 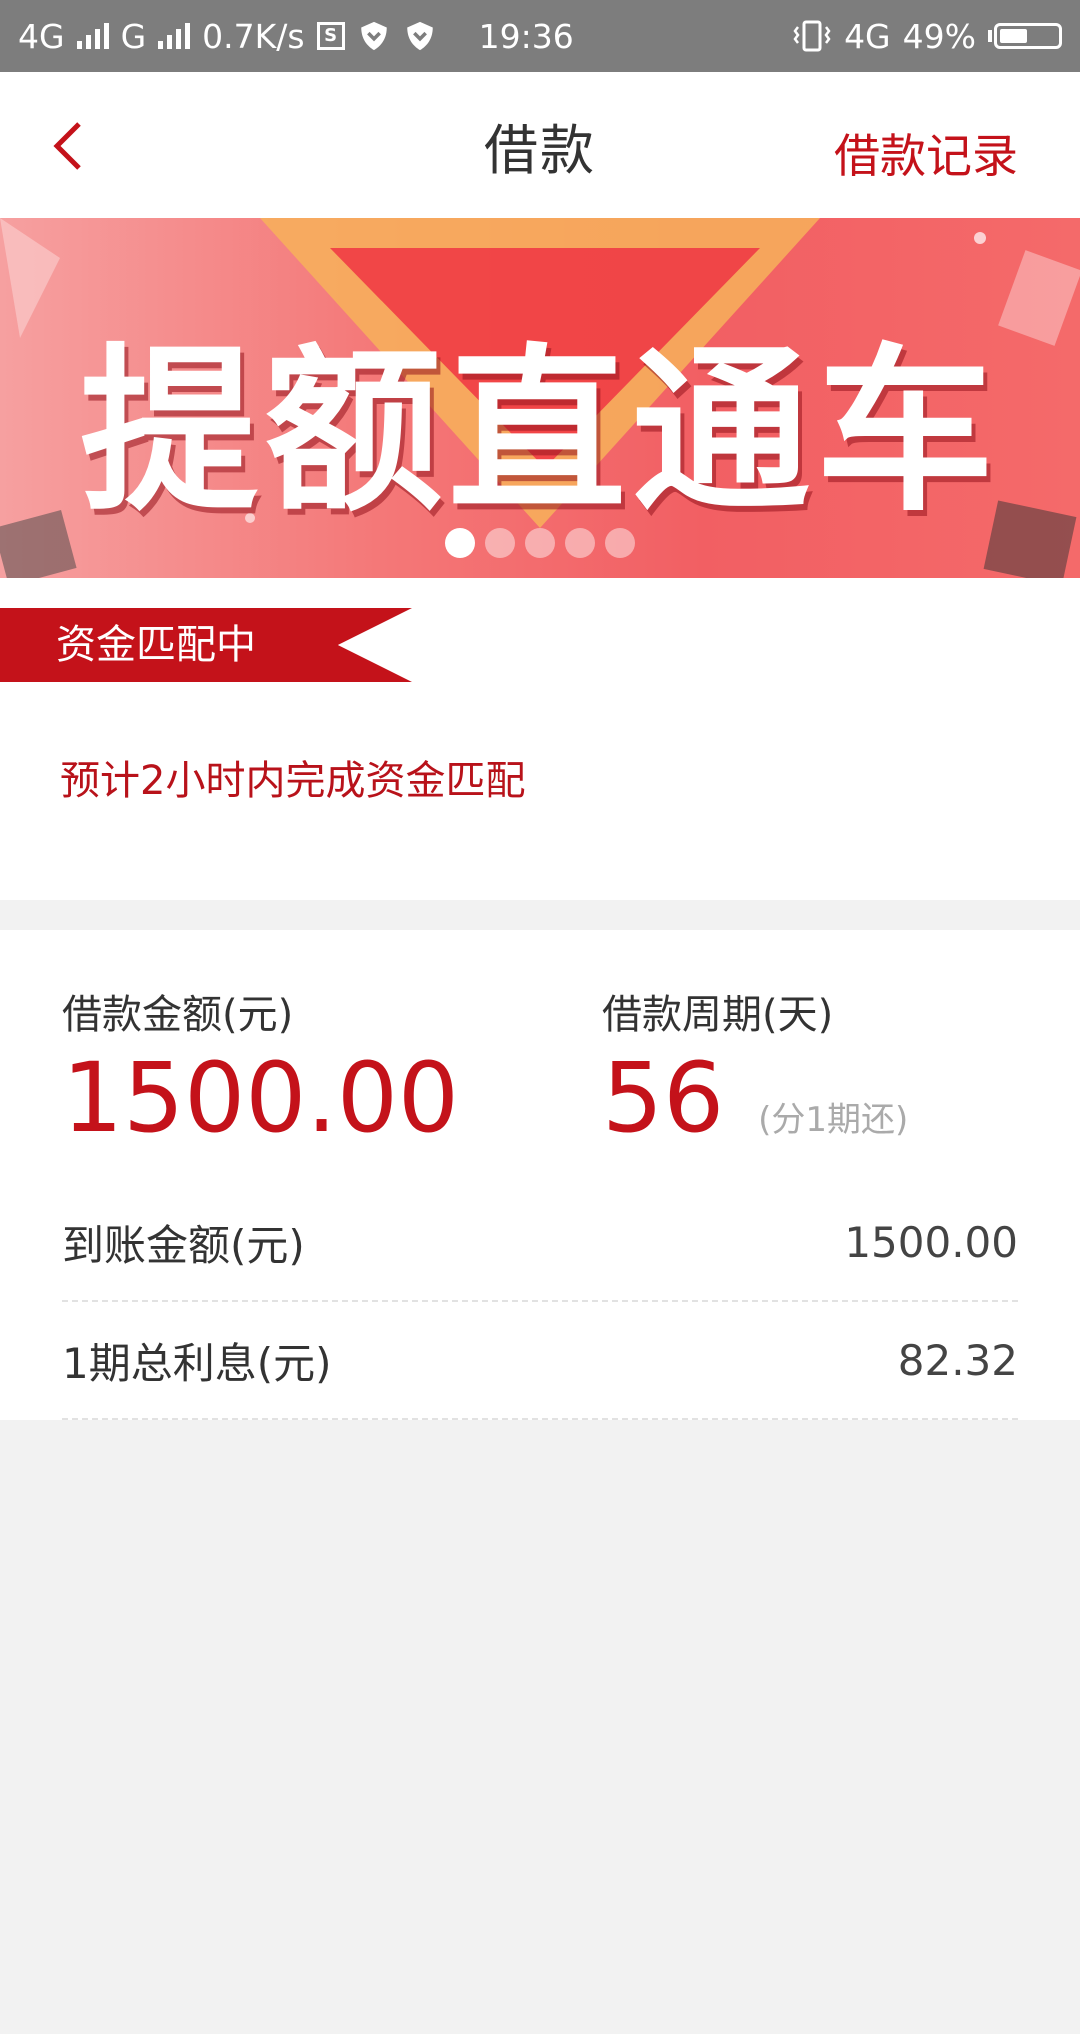 What do you see at coordinates (957, 1360) in the screenshot?
I see `total-interest-value: 82.32` at bounding box center [957, 1360].